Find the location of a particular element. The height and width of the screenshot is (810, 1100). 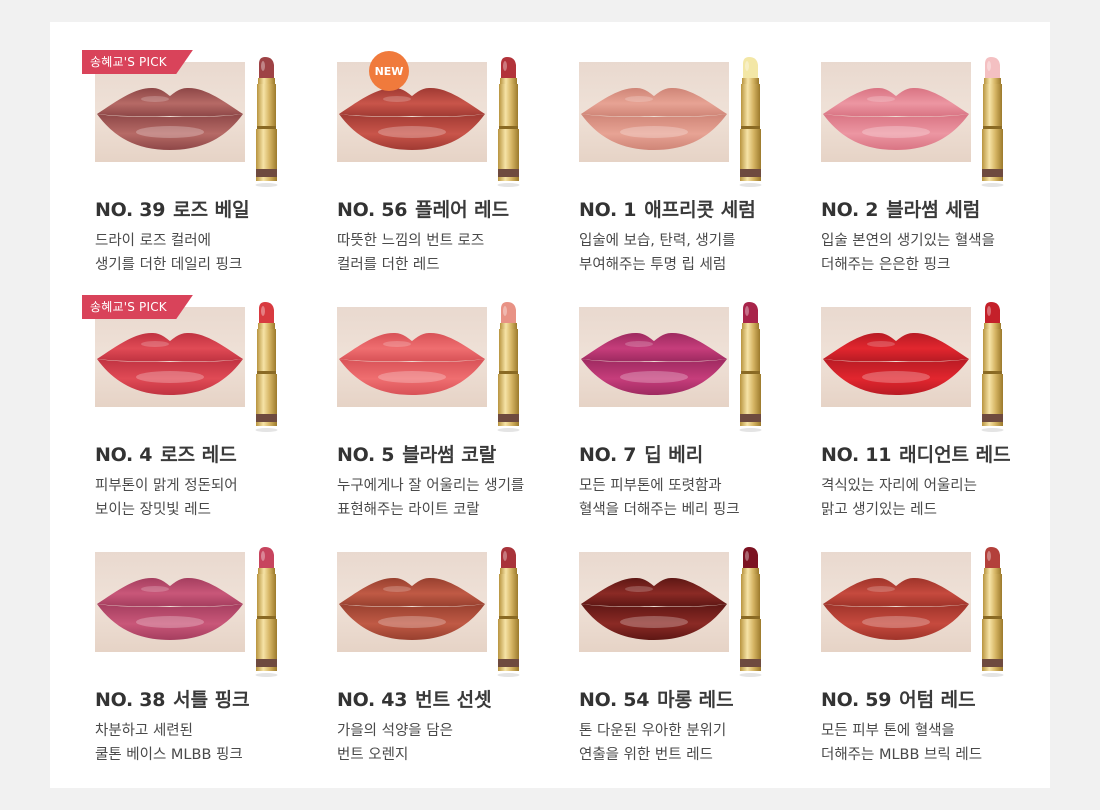

product-name: 서틀 핑크 is located at coordinates (211, 700).